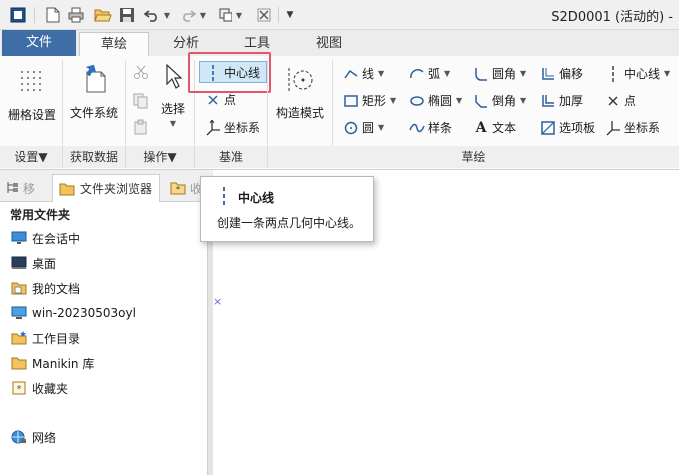  I want to click on chamfer-label: 倒角, so click(504, 101).